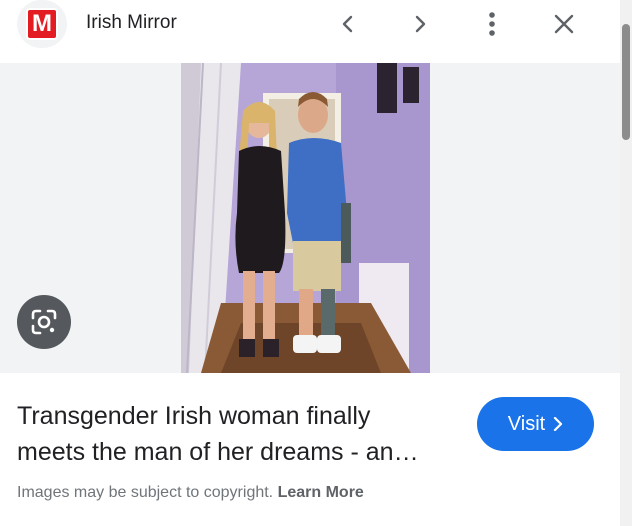 This screenshot has height=526, width=632. I want to click on close-button, so click(564, 24).